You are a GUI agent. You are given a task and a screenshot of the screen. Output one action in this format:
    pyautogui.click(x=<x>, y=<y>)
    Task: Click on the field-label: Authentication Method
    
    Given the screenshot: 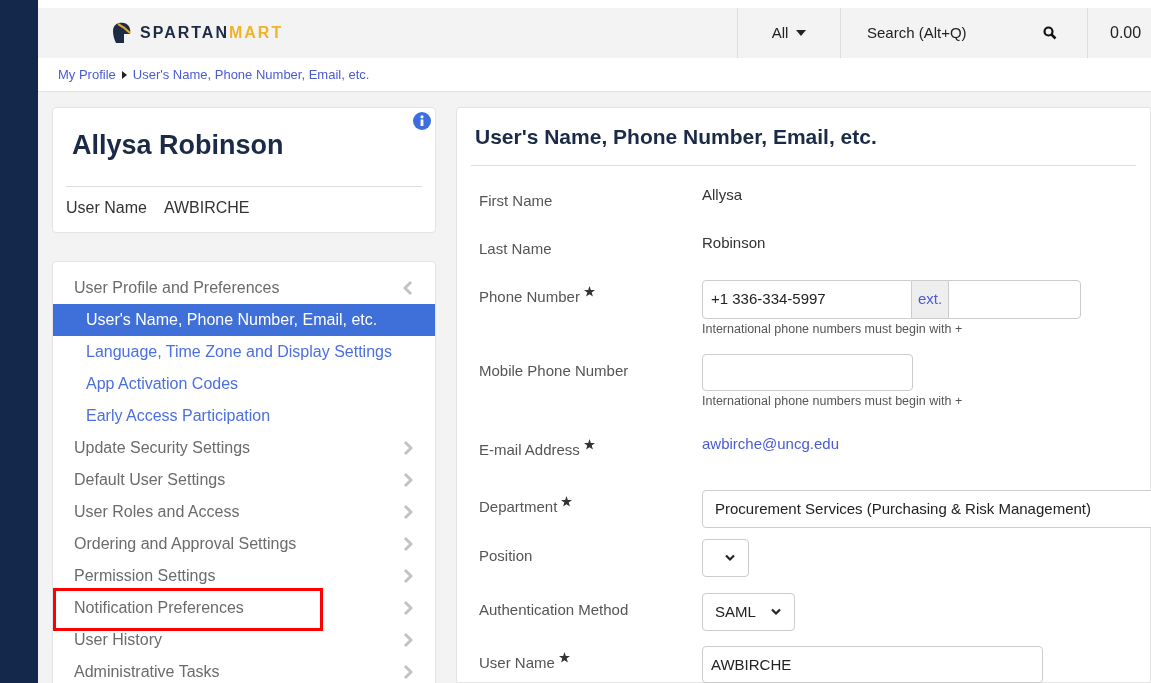 What is the action you would take?
    pyautogui.click(x=554, y=610)
    